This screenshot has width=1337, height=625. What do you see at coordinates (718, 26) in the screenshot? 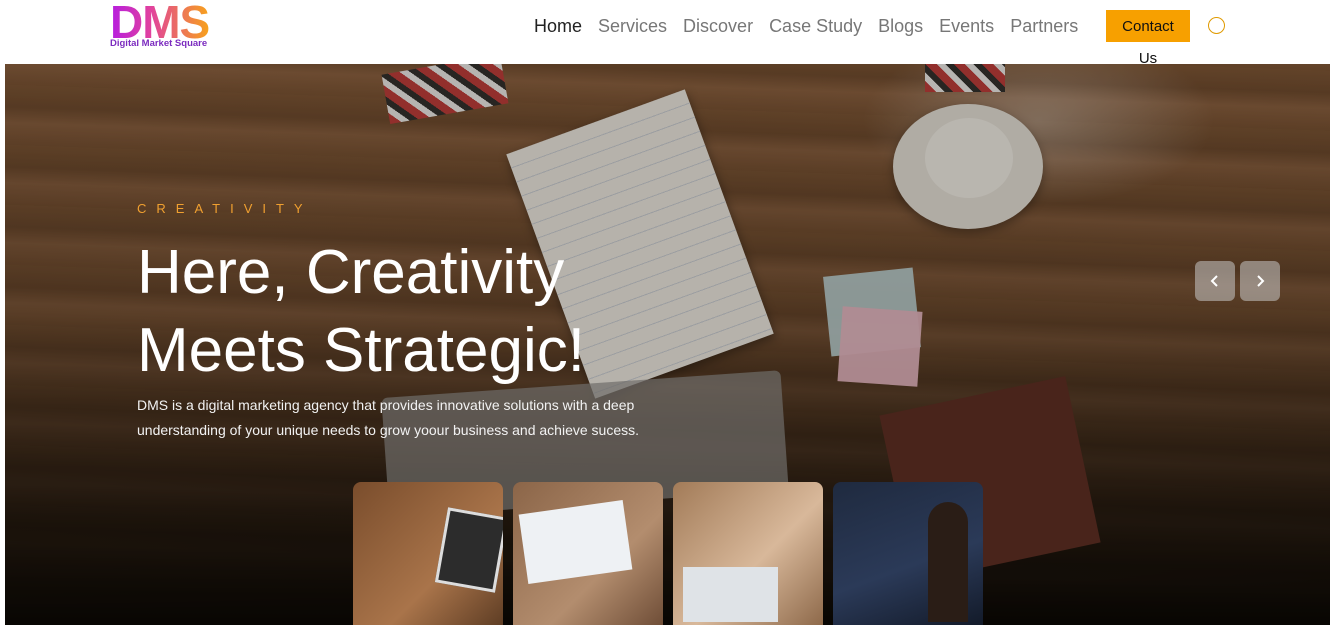
I see `nav-discover: Discover` at bounding box center [718, 26].